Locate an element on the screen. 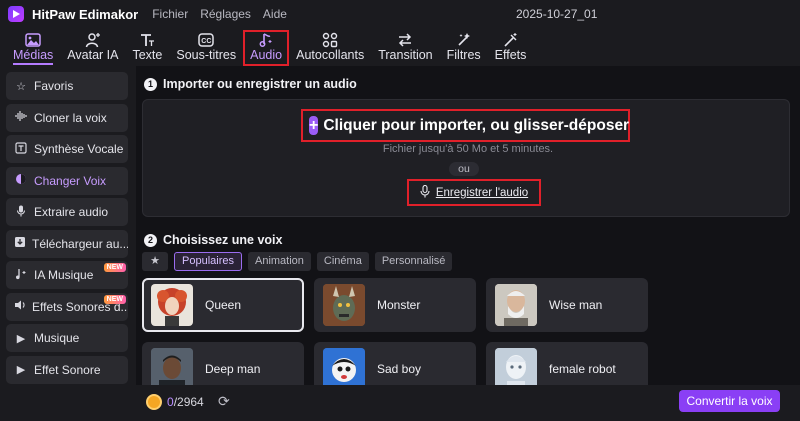 Image resolution: width=800 pixels, height=421 pixels. voice-name: Deep man is located at coordinates (233, 369).